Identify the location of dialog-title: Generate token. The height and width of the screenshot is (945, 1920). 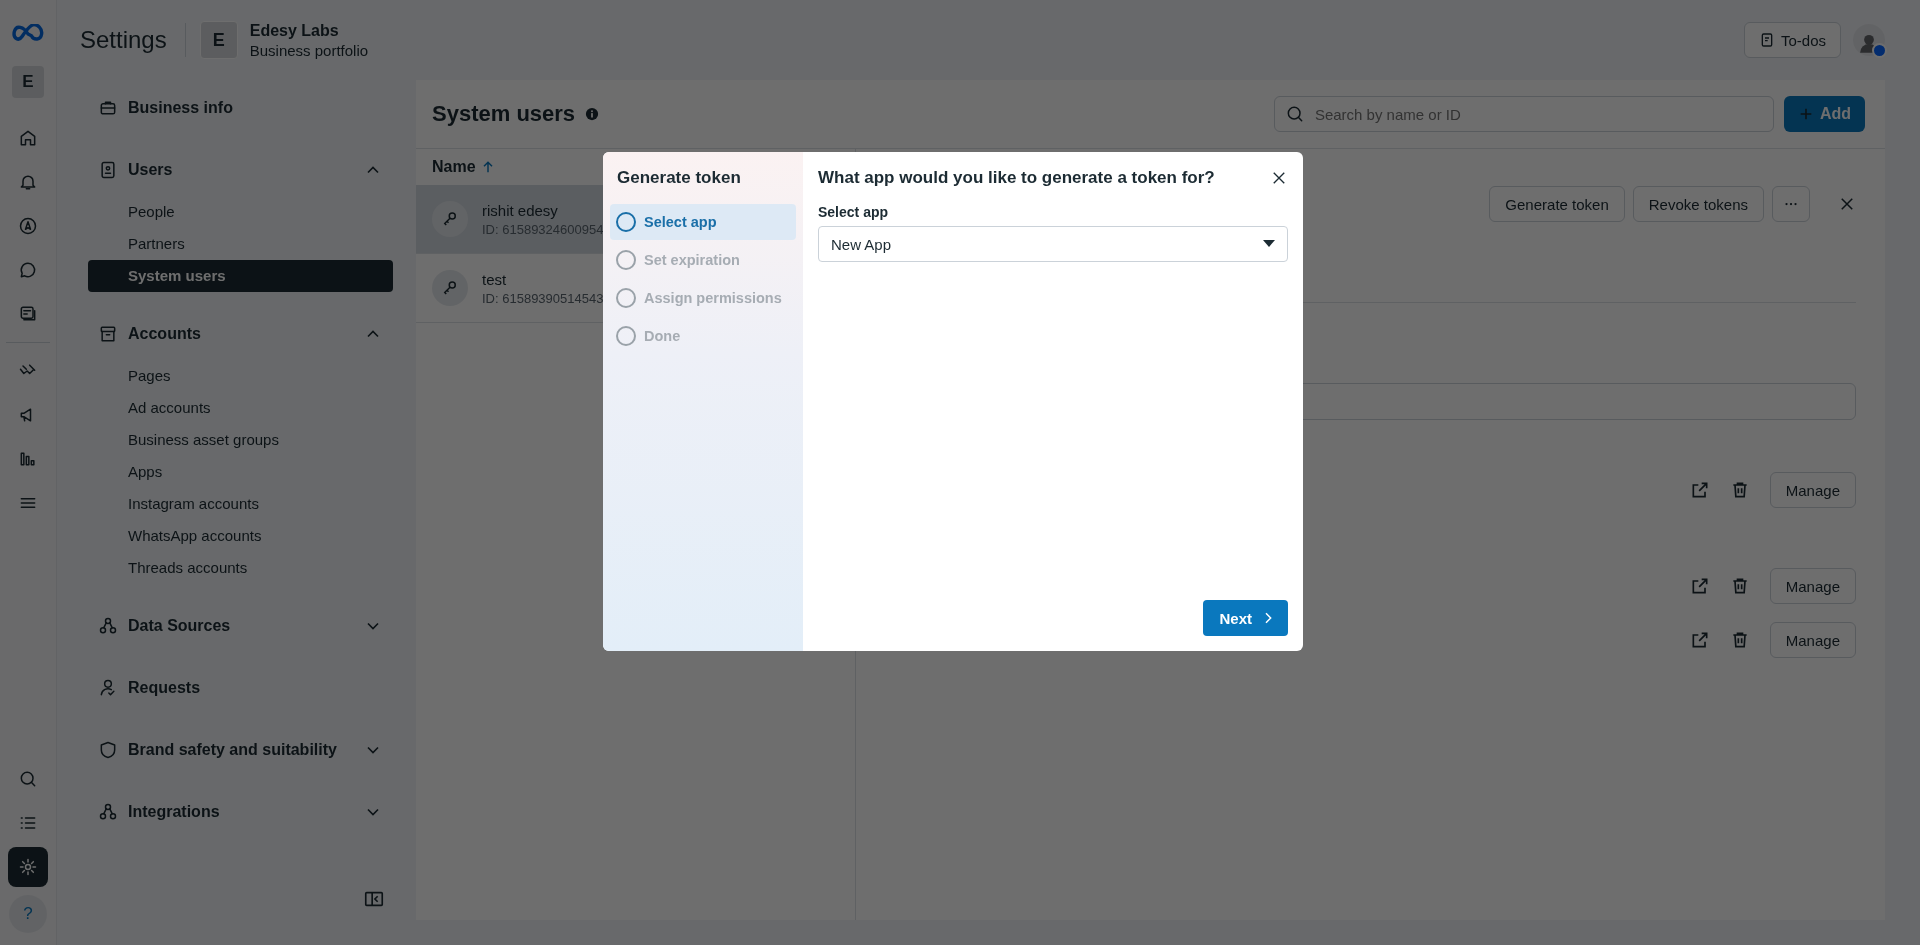
(679, 178).